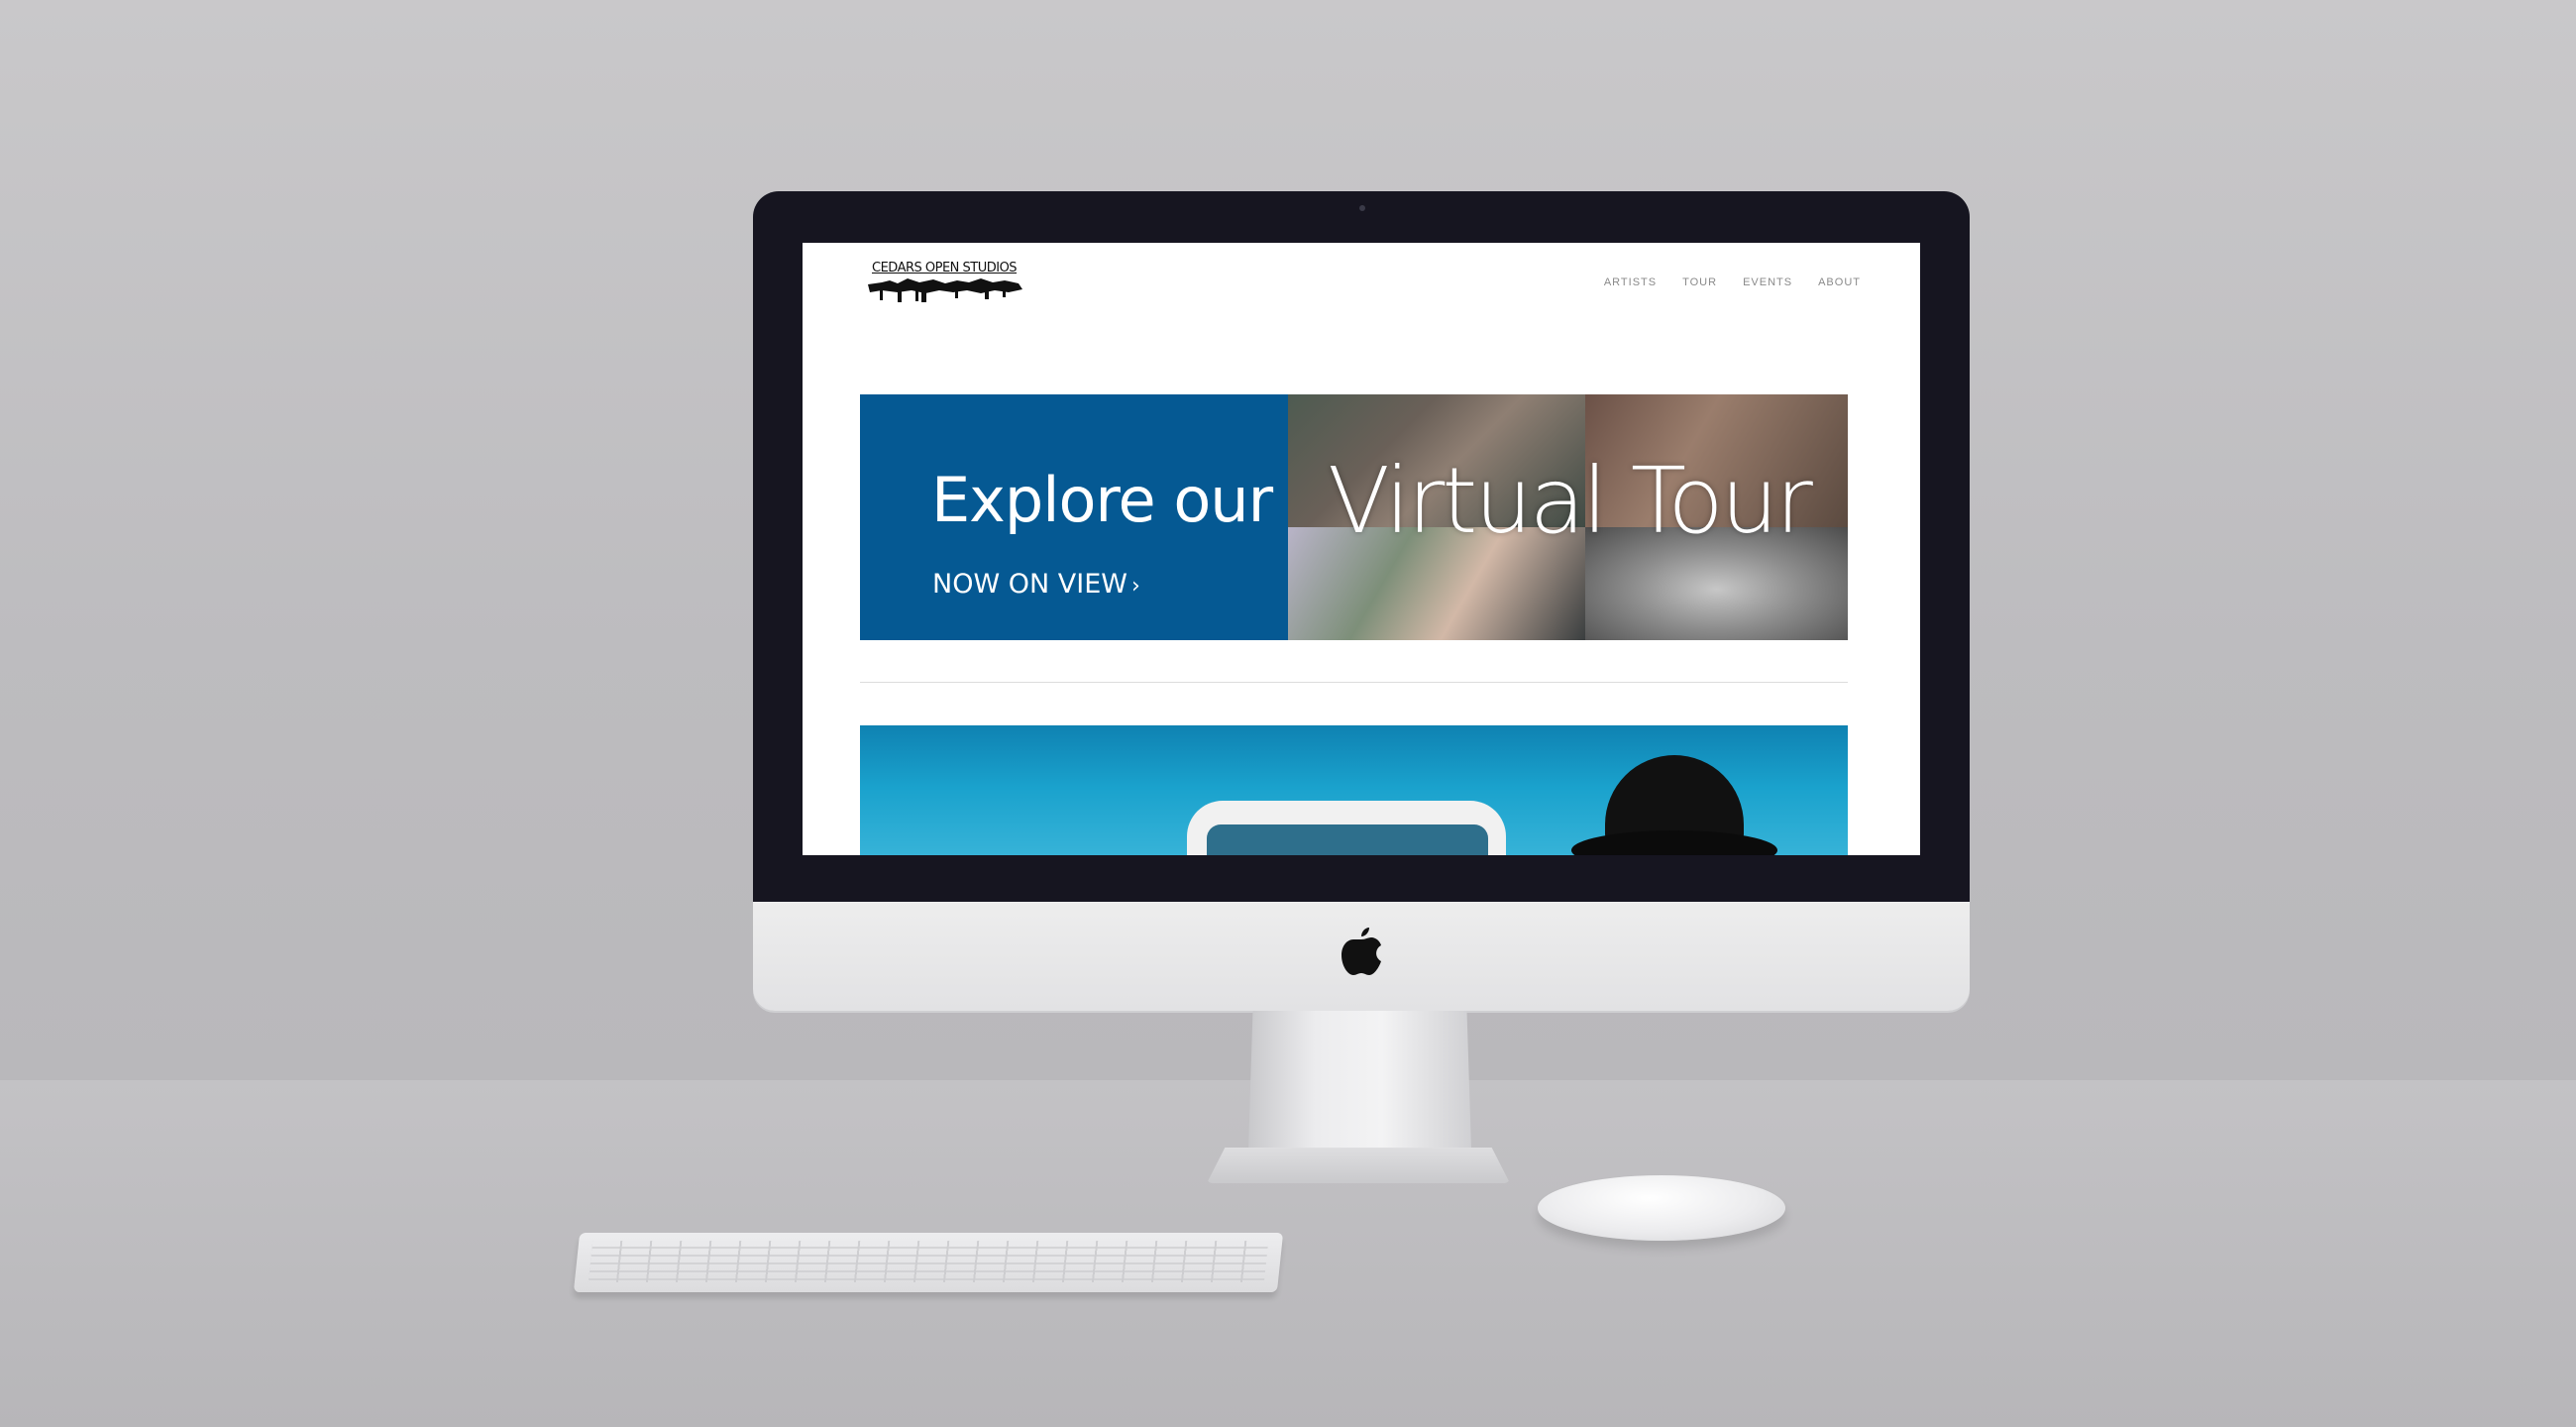 This screenshot has width=2576, height=1427. Describe the element at coordinates (1029, 584) in the screenshot. I see `now-on-view-label: NOW ON VIEW` at that location.